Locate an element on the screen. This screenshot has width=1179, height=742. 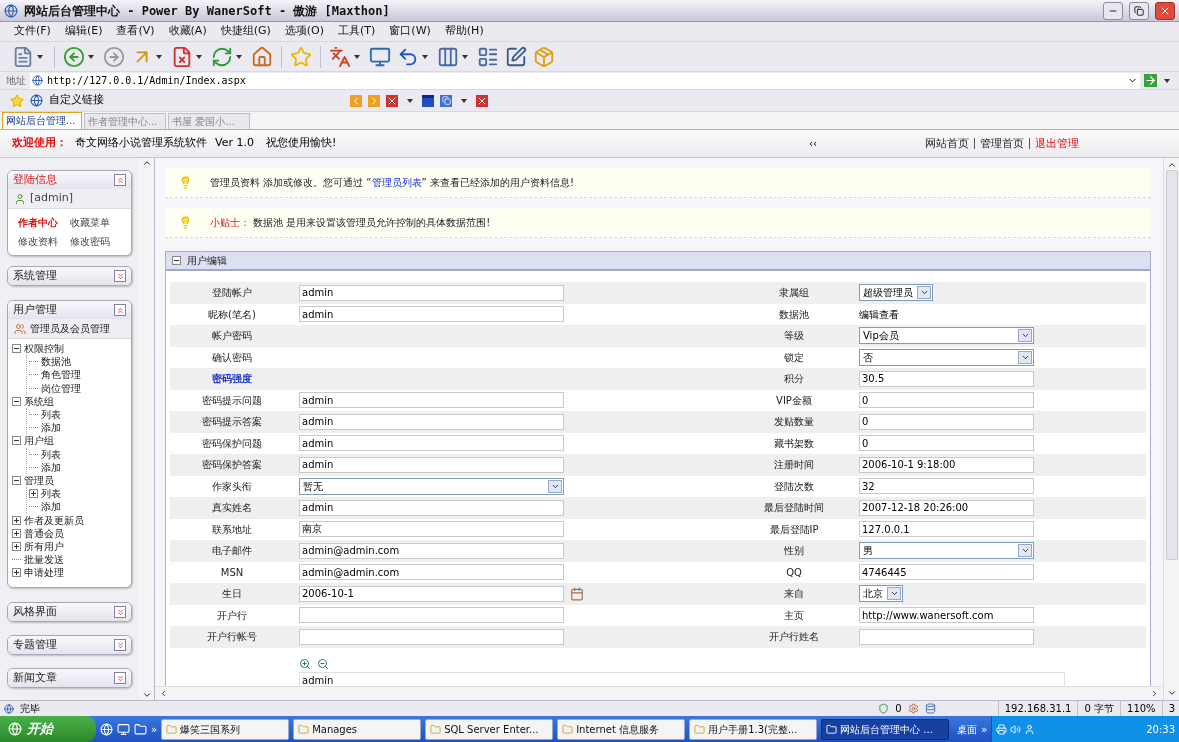
globe-icon is located at coordinates (15, 729).